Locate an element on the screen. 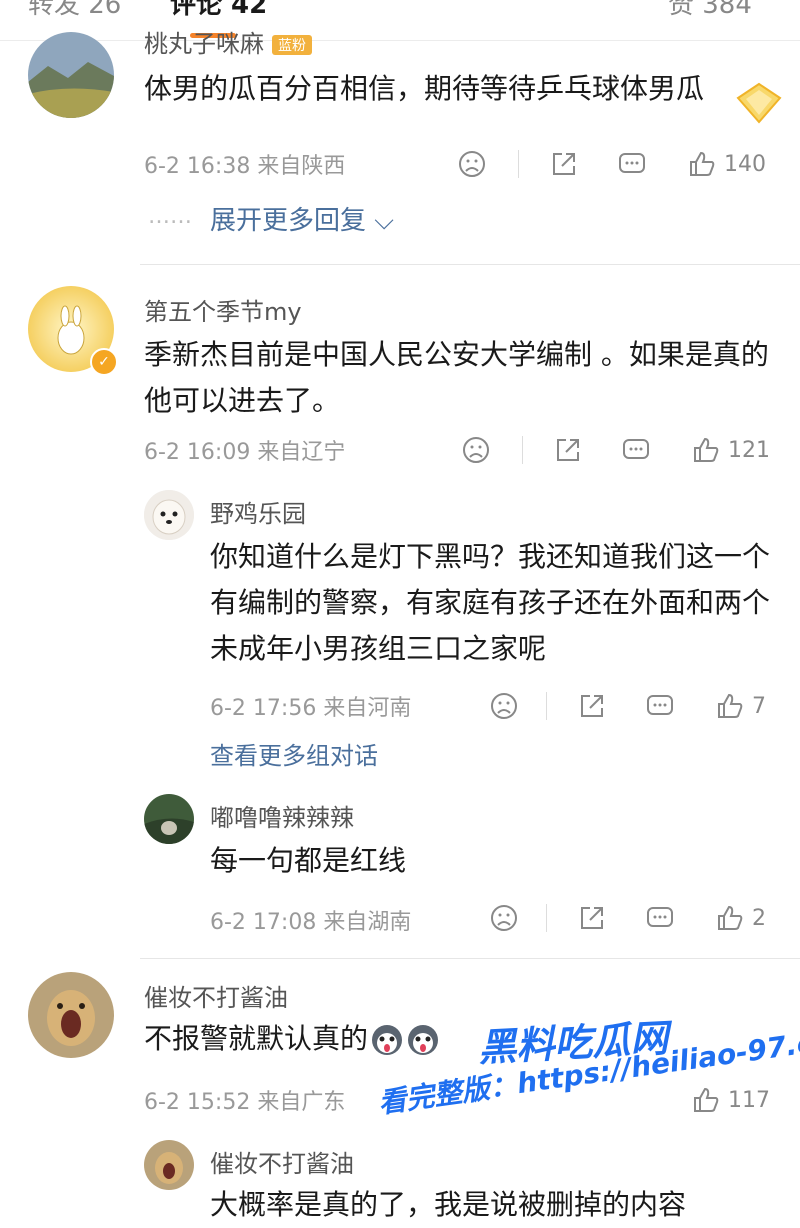  like-button: 121 is located at coordinates (730, 450).